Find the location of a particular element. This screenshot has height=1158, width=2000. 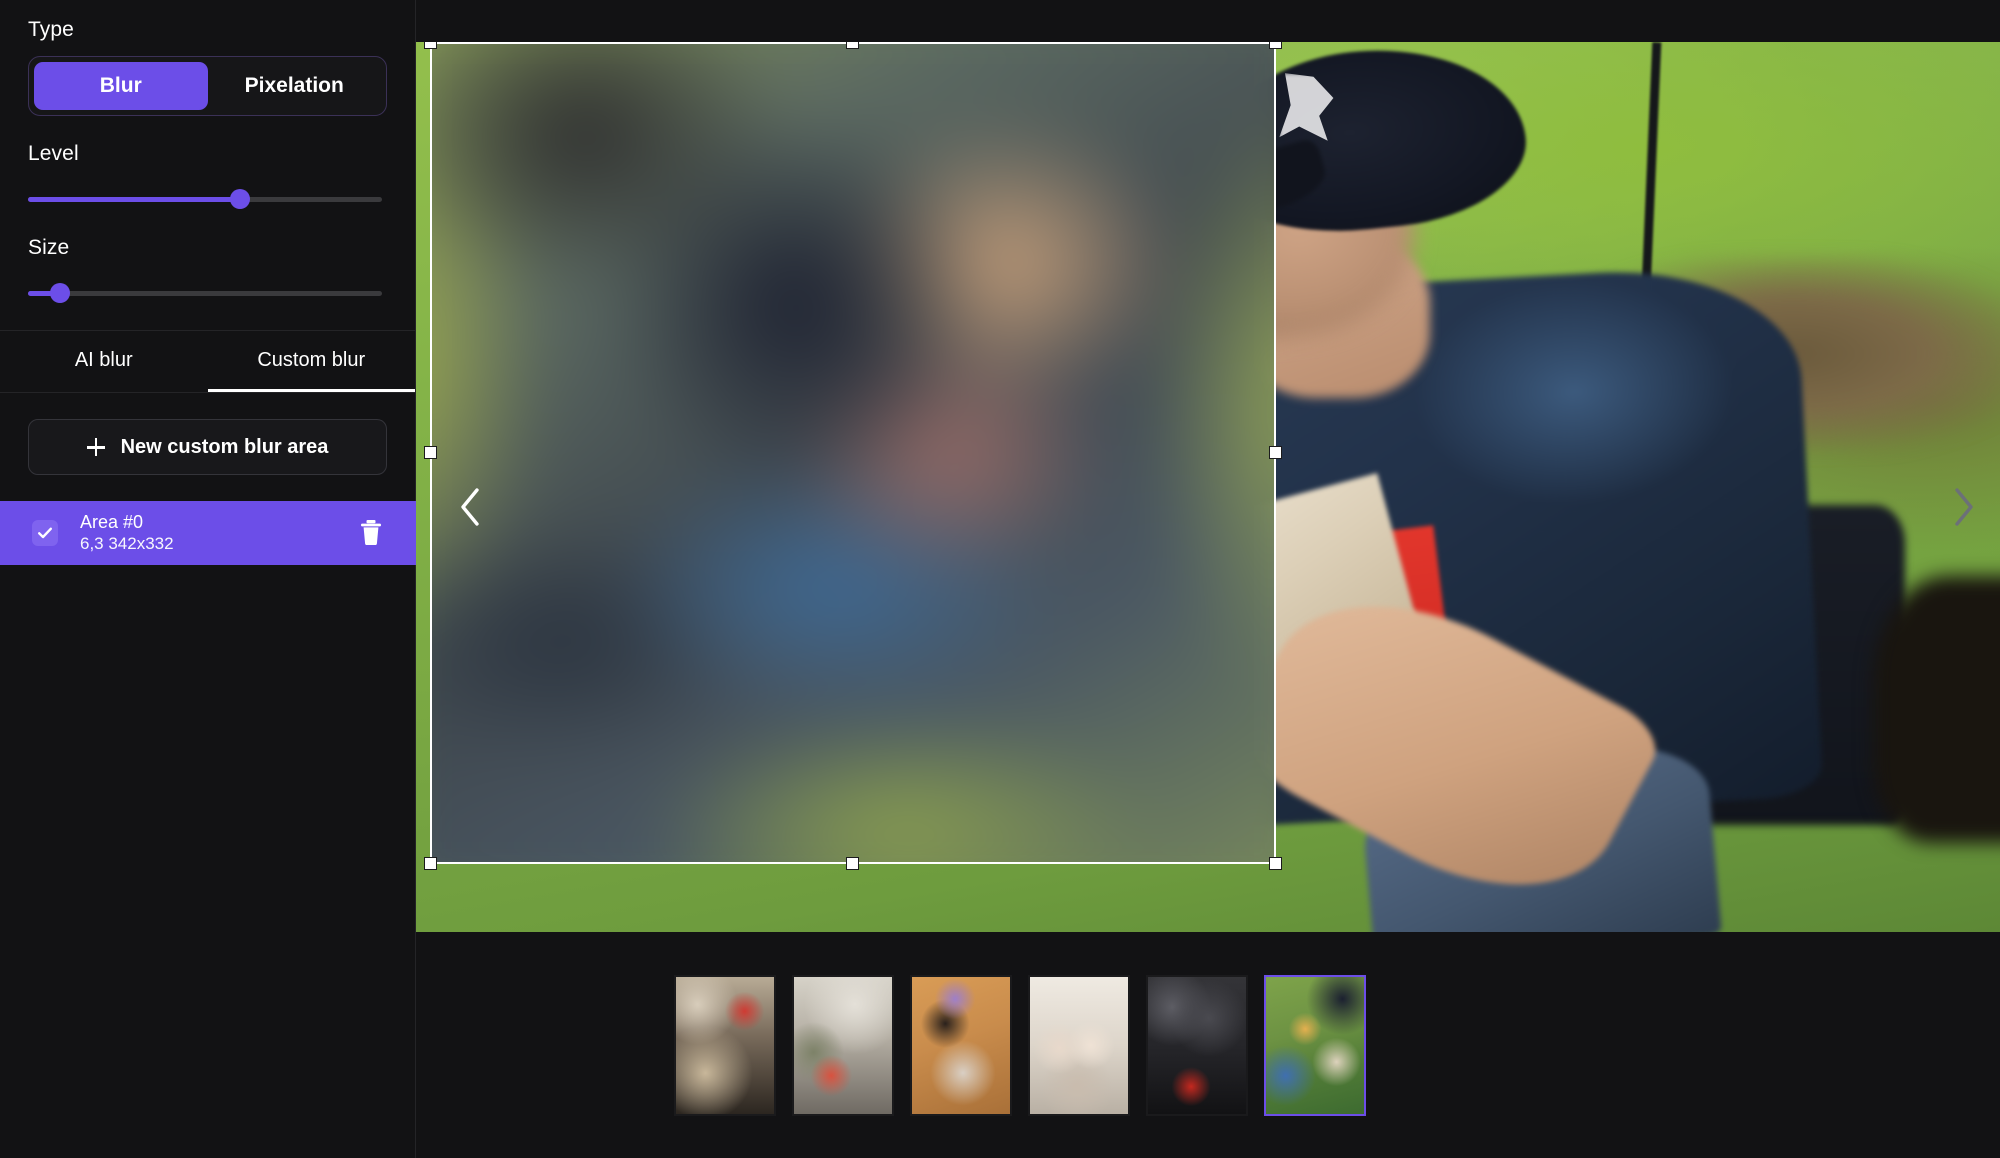

photo-right-person is located at coordinates (1936, 709).